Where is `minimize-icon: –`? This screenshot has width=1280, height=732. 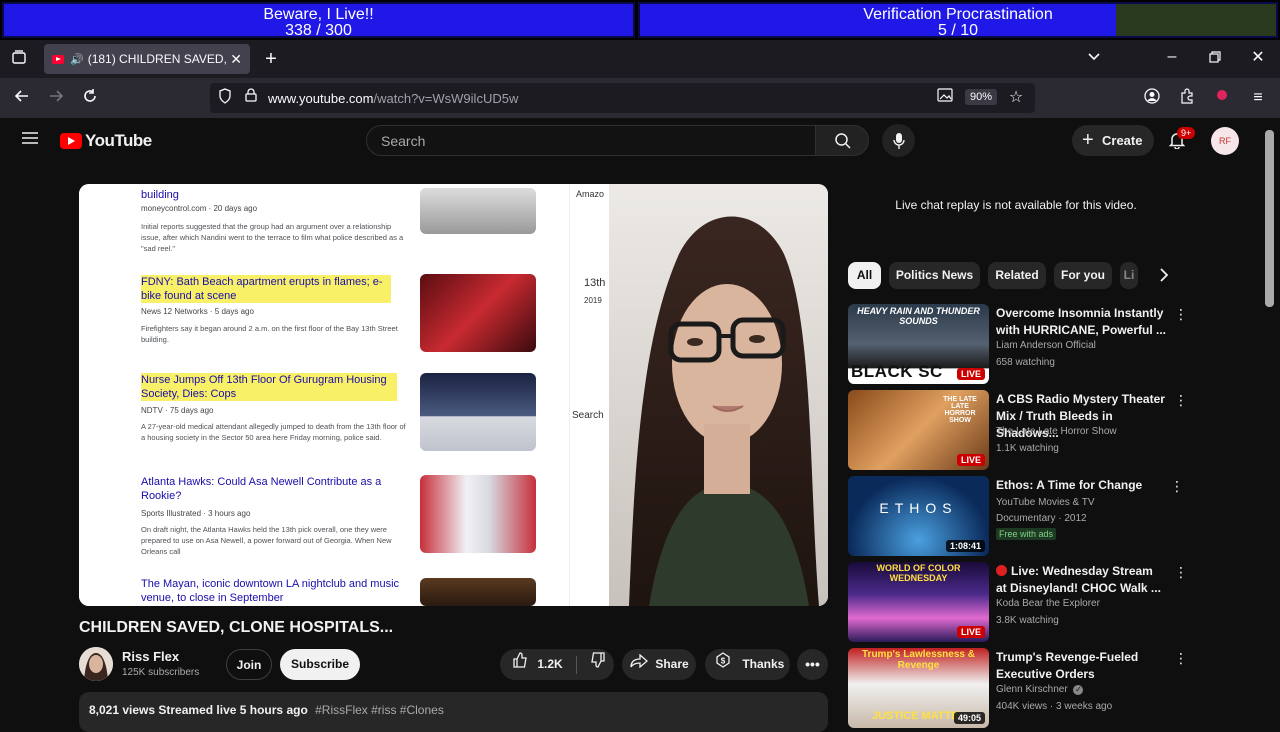
minimize-icon: – is located at coordinates (1172, 57).